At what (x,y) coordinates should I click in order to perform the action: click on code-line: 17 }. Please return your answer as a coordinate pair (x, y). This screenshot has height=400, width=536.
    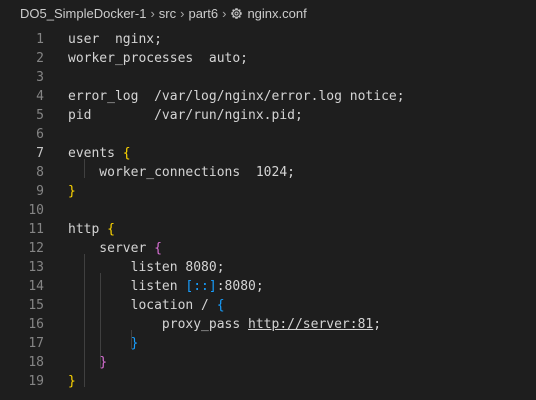
    Looking at the image, I should click on (268, 343).